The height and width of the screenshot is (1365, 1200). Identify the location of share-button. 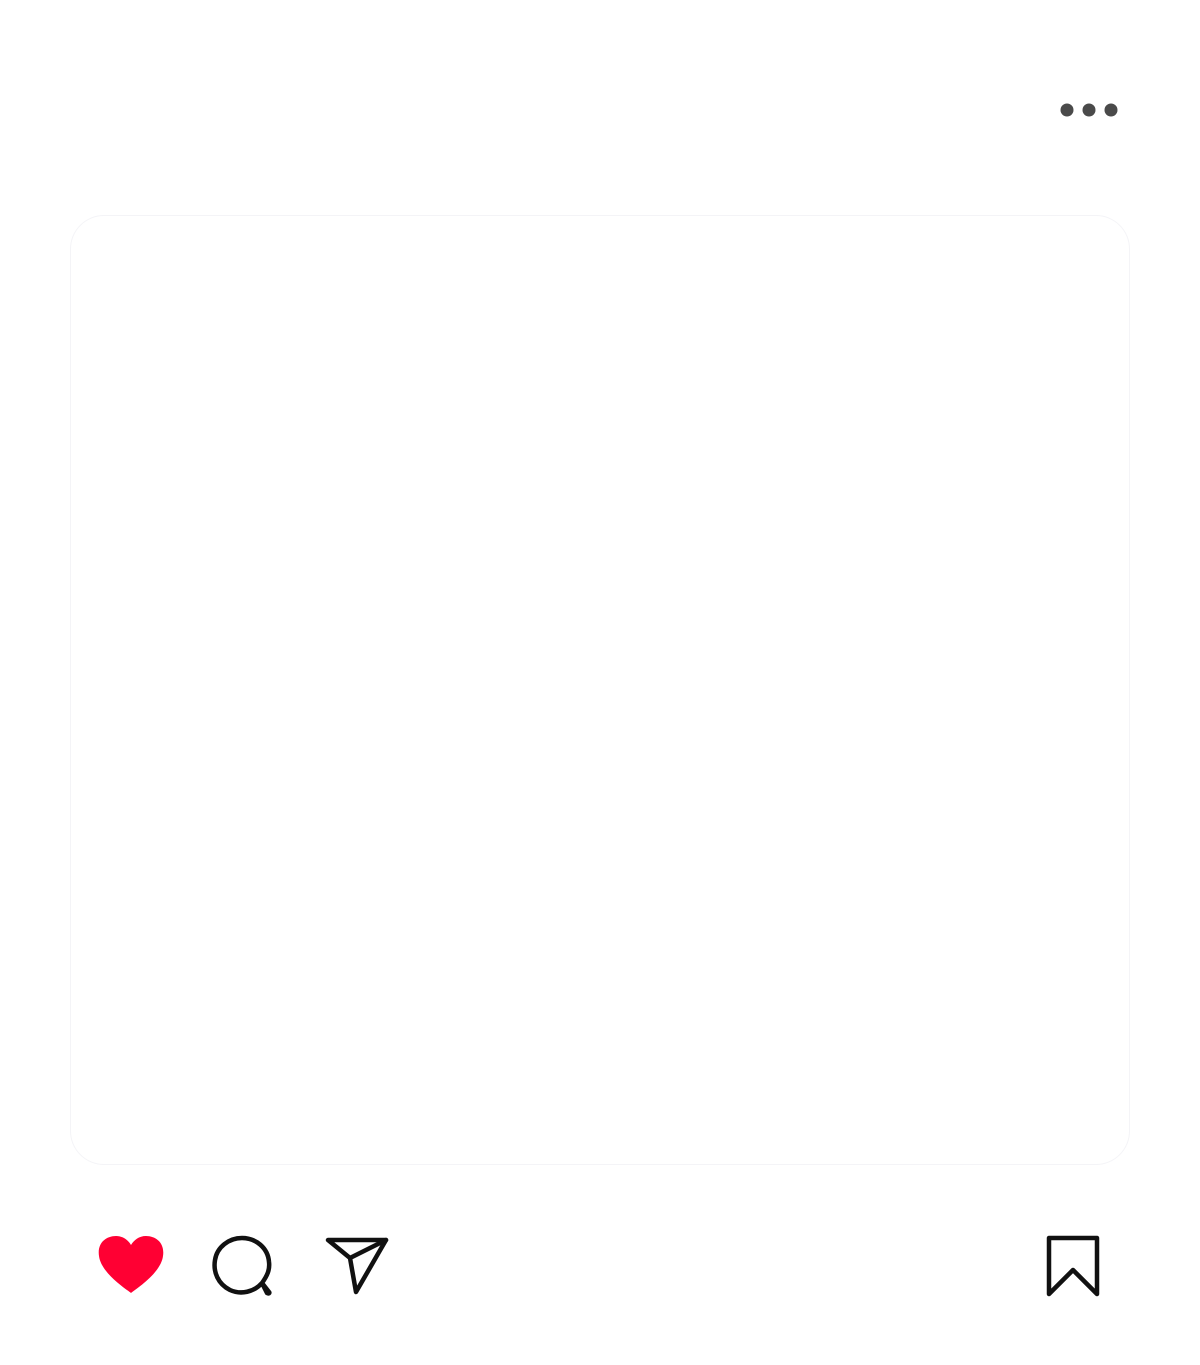
(357, 1266).